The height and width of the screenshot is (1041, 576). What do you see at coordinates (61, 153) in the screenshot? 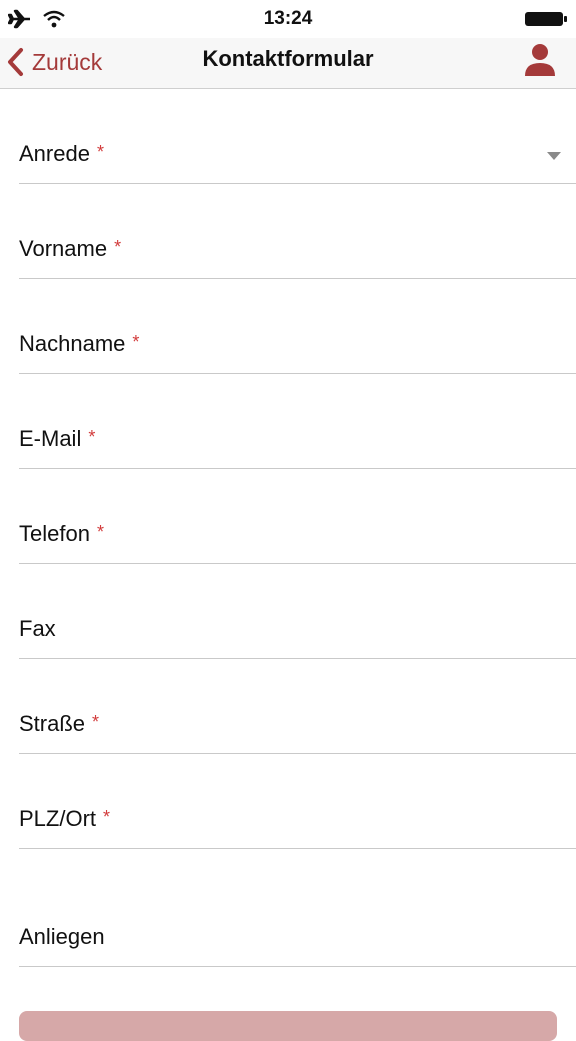
I see `field-label: Anrede *` at bounding box center [61, 153].